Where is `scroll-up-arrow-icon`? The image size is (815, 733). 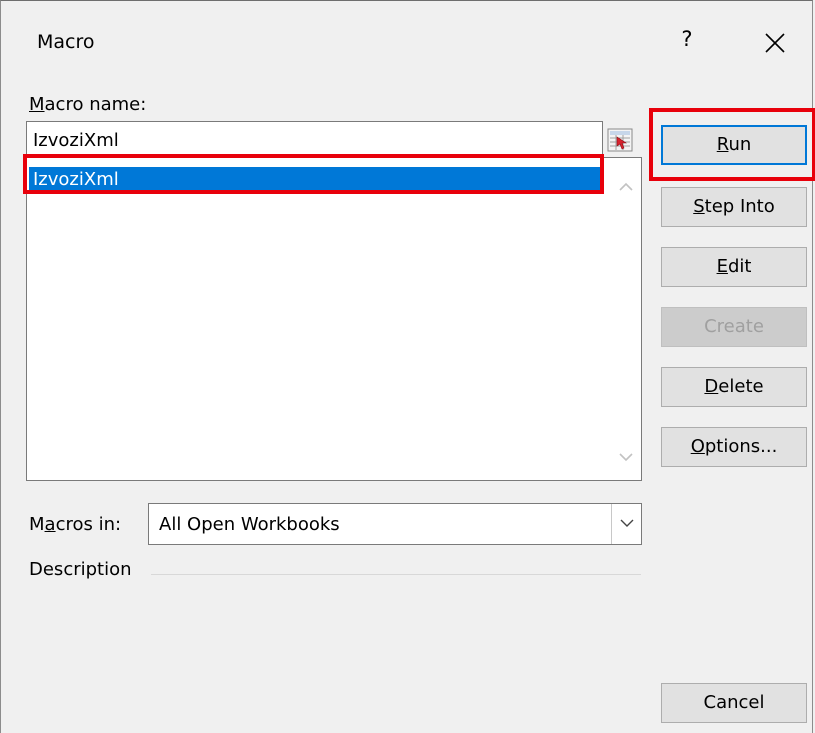 scroll-up-arrow-icon is located at coordinates (626, 185).